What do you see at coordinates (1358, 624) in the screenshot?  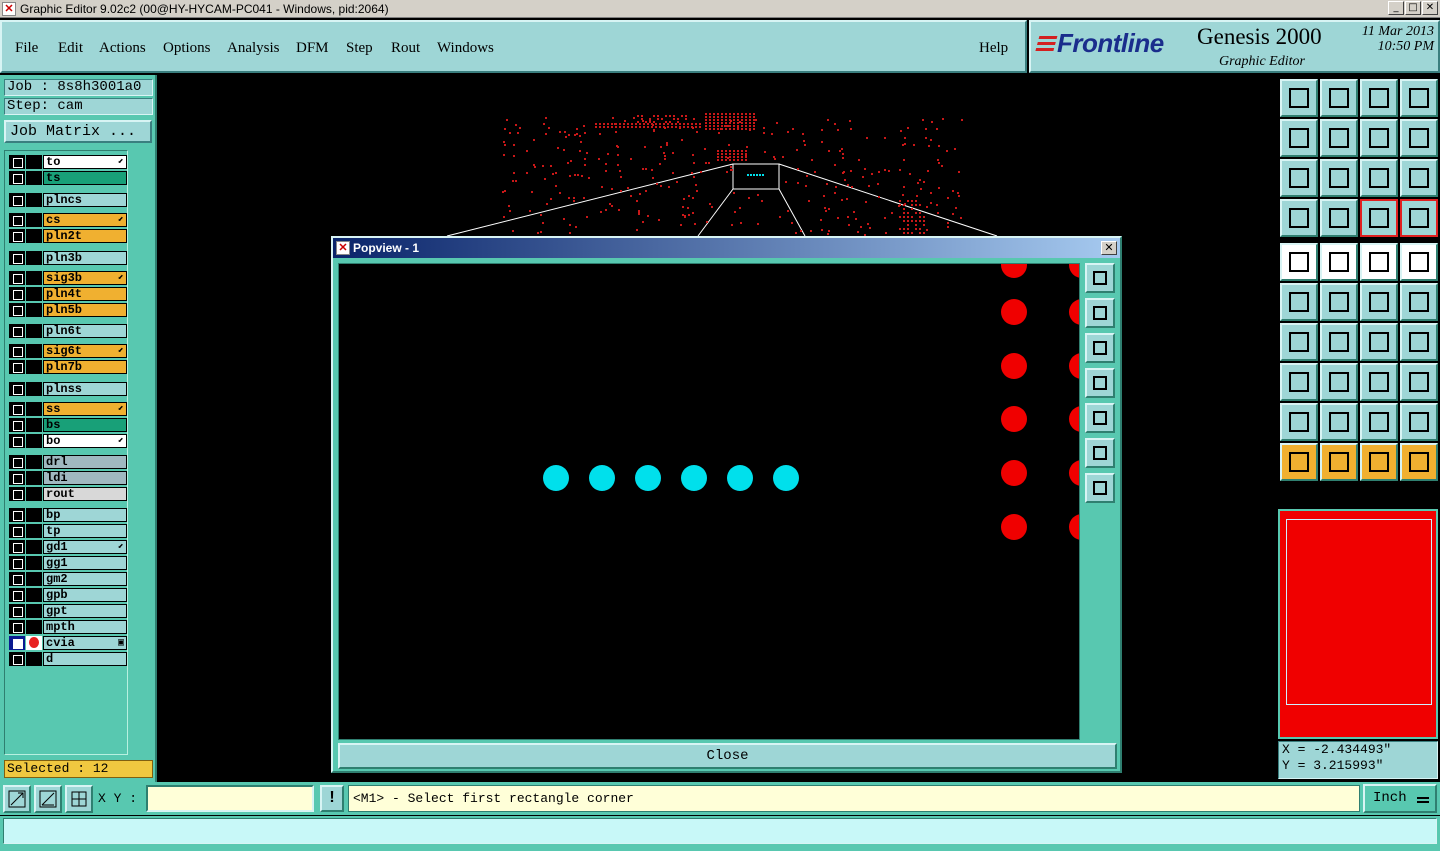 I see `overview-map` at bounding box center [1358, 624].